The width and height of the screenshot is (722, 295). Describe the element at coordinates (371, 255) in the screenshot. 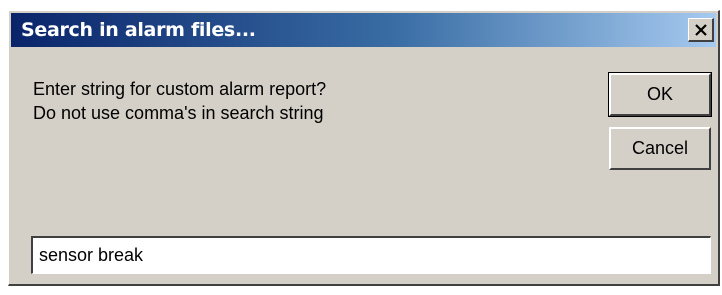

I see `search-input` at that location.